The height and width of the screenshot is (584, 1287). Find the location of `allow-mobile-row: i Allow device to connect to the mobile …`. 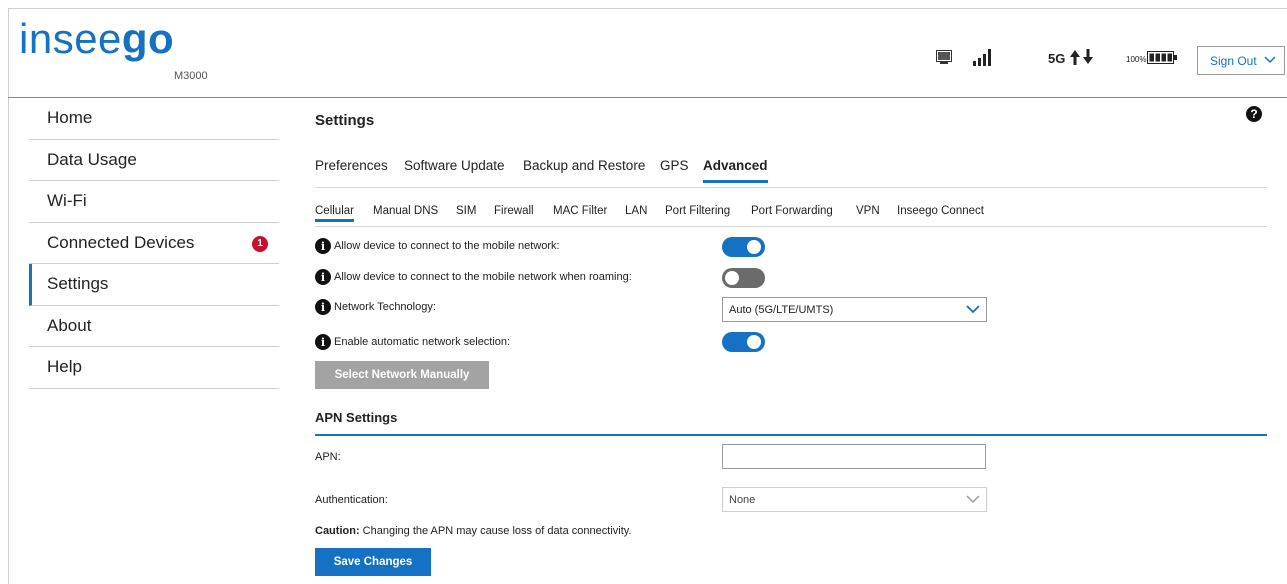

allow-mobile-row: i Allow device to connect to the mobile … is located at coordinates (437, 246).